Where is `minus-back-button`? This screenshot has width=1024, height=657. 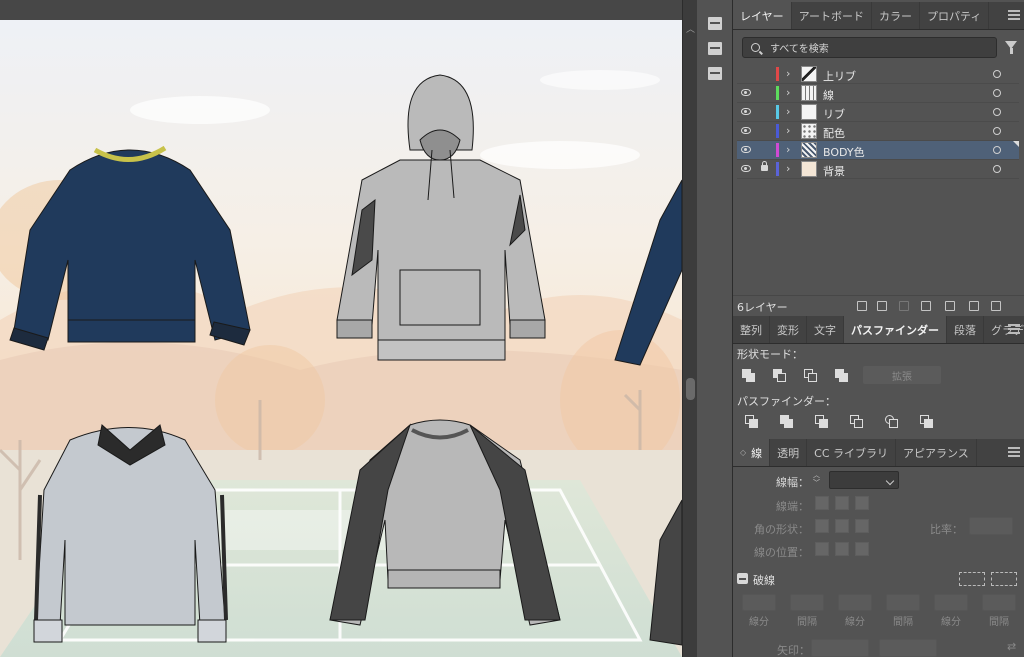
minus-back-button is located at coordinates (927, 421).